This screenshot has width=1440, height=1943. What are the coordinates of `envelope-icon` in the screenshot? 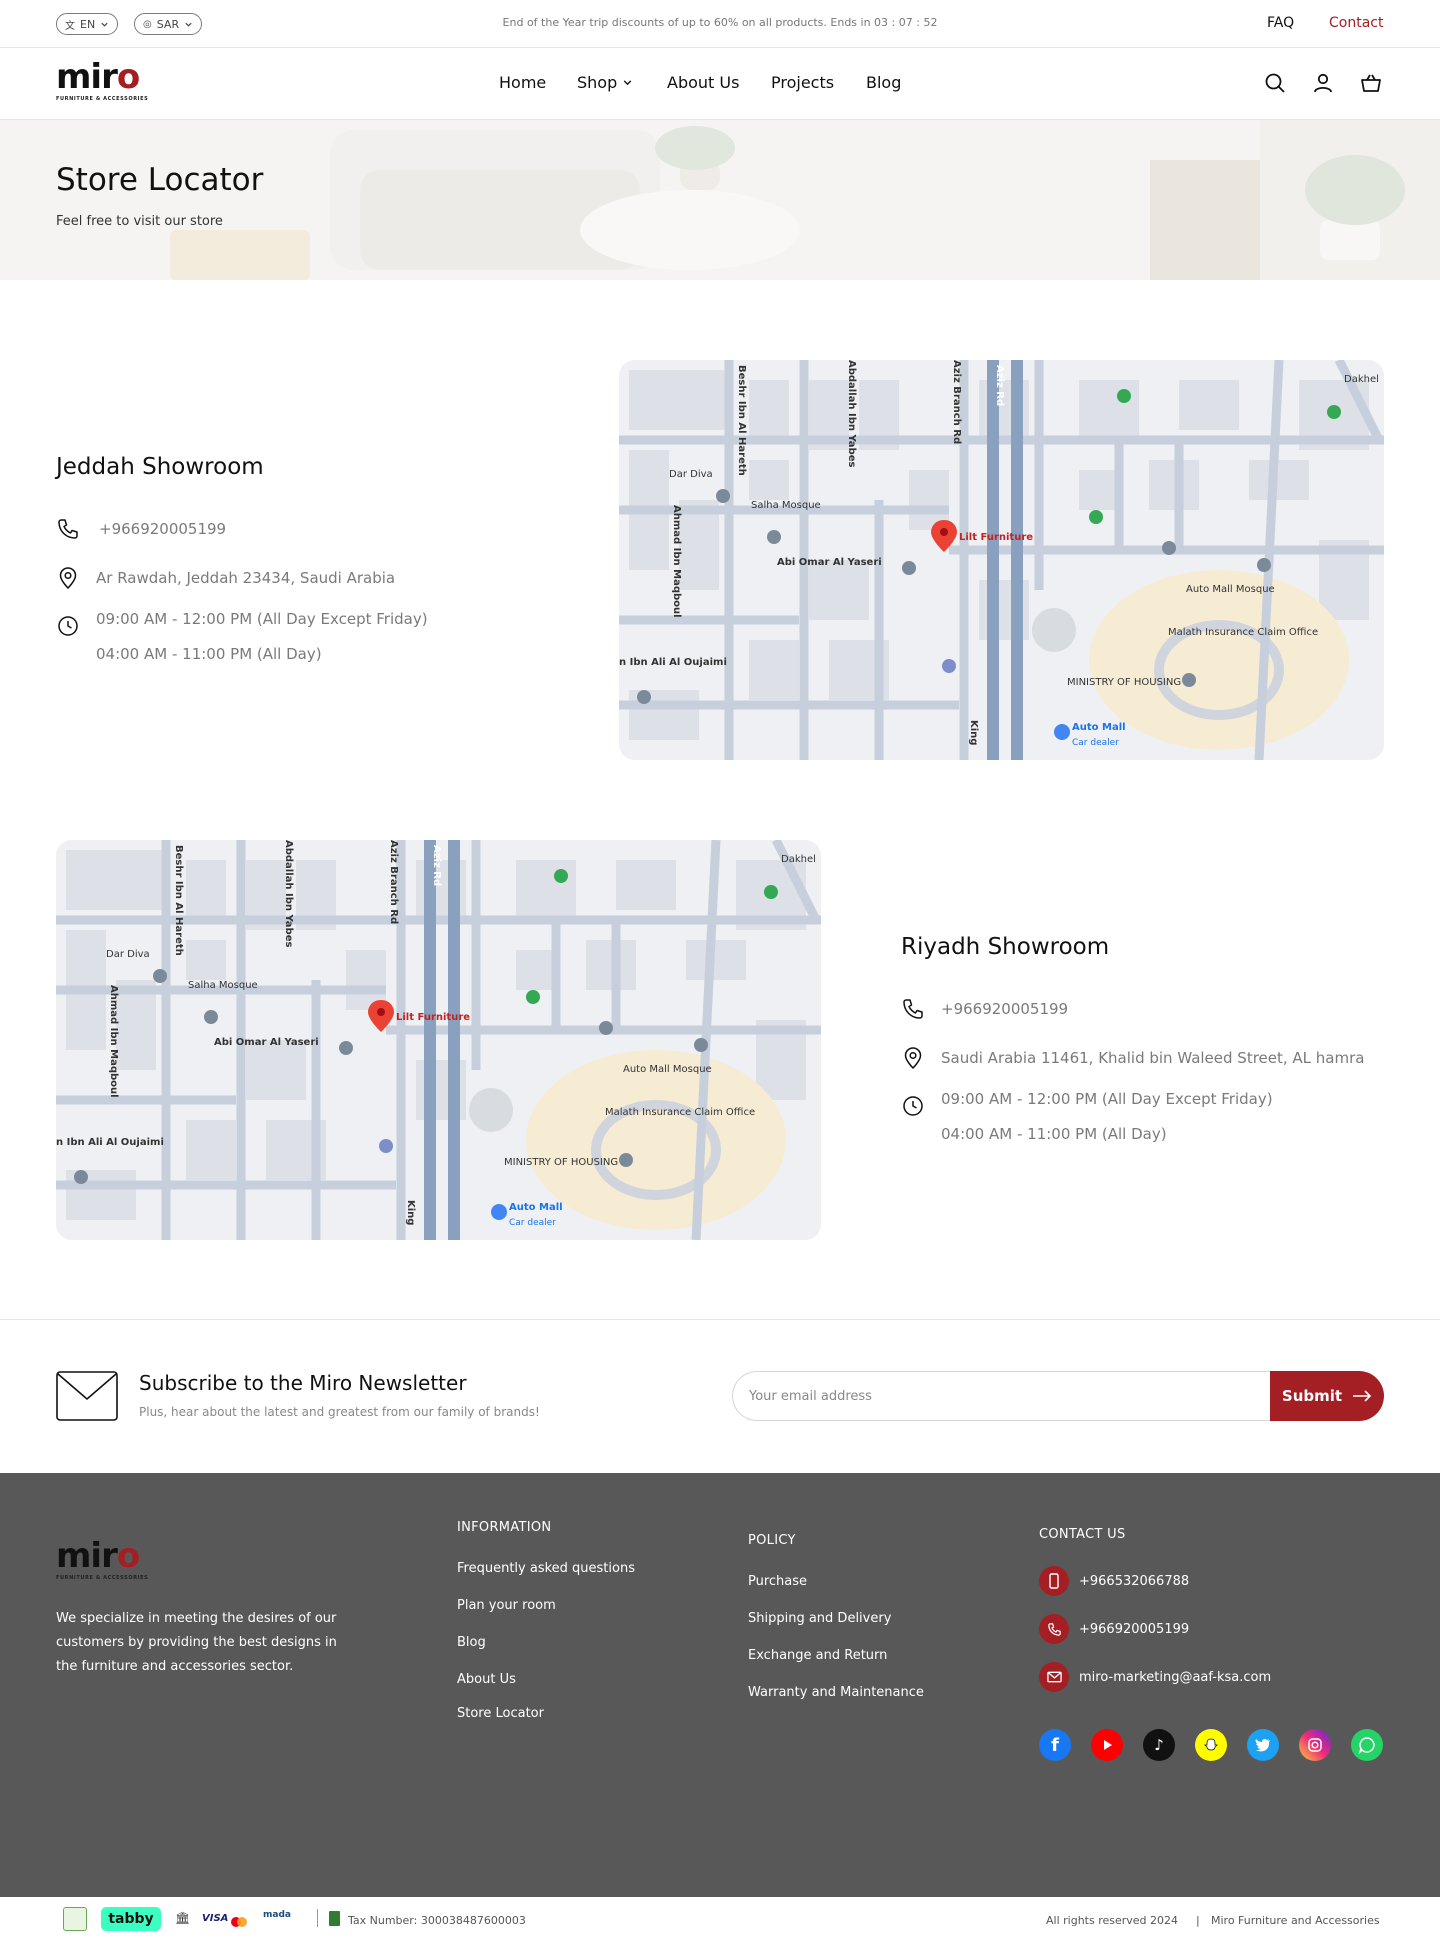 It's located at (87, 1396).